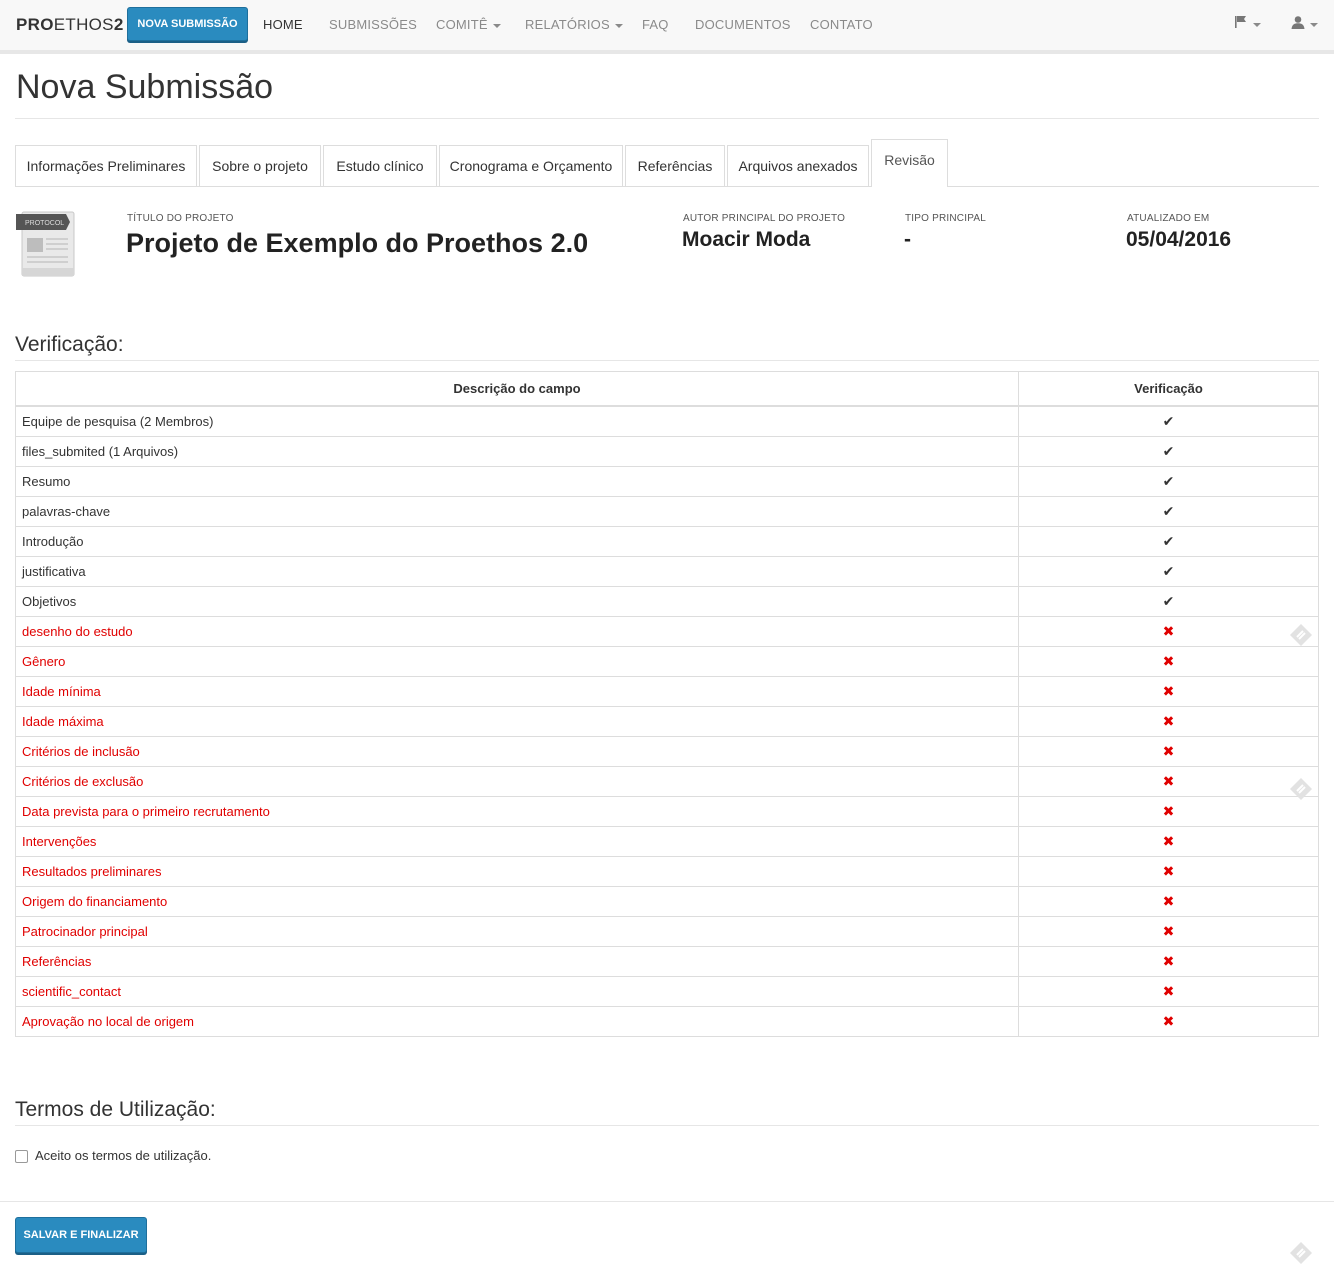 This screenshot has height=1284, width=1334. I want to click on table-row: Referências ✖, so click(667, 961).